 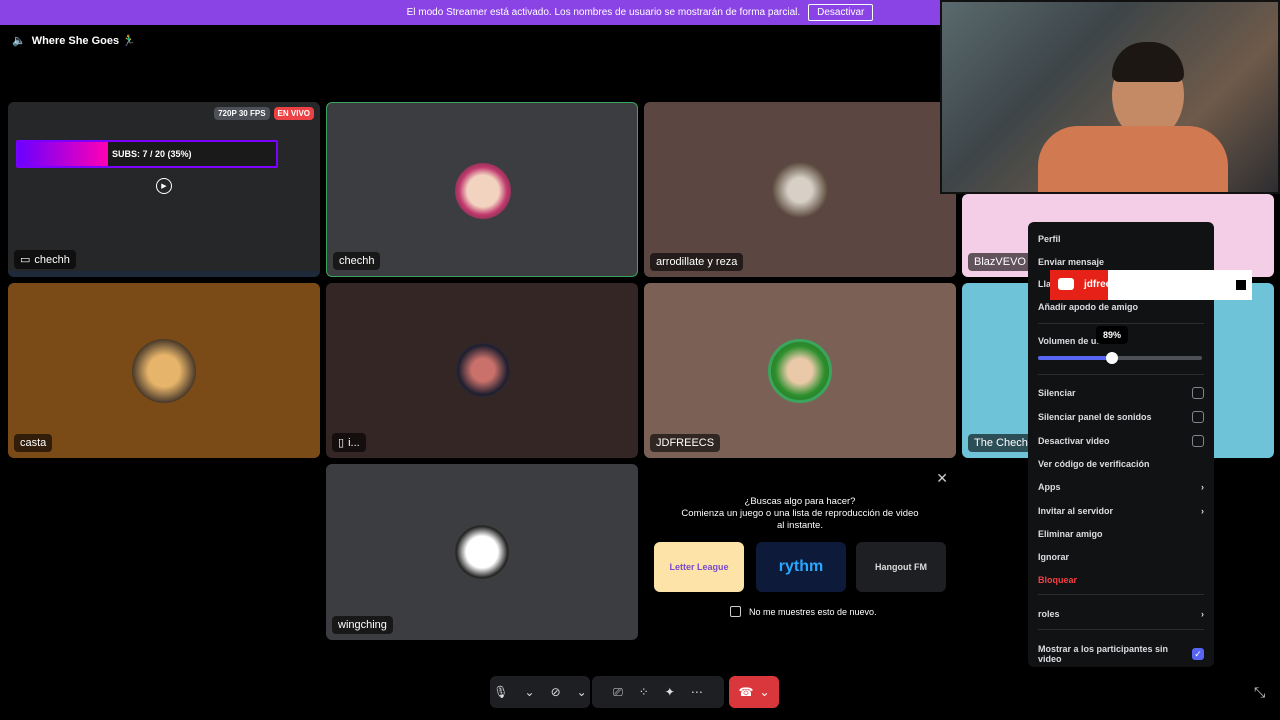 I want to click on menu-roles: roles ›, so click(x=1121, y=614).